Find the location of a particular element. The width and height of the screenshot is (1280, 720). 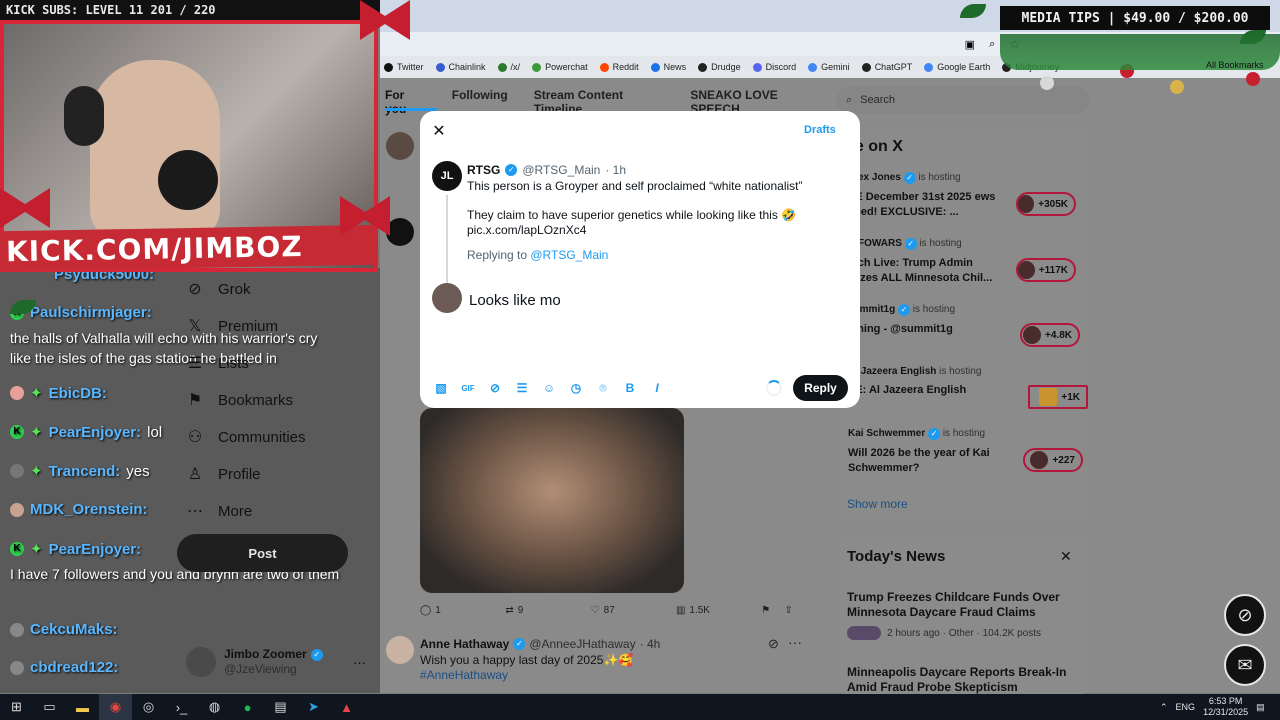

nav-profile: ♙ Profile is located at coordinates (223, 474).